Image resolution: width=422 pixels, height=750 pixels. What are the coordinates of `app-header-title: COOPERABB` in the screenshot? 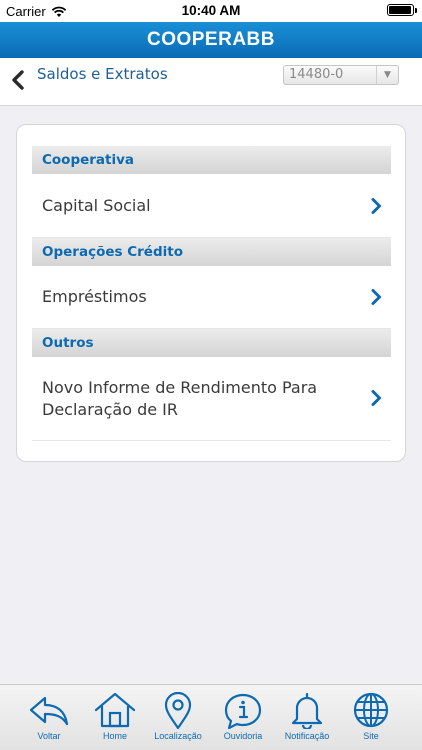 It's located at (211, 40).